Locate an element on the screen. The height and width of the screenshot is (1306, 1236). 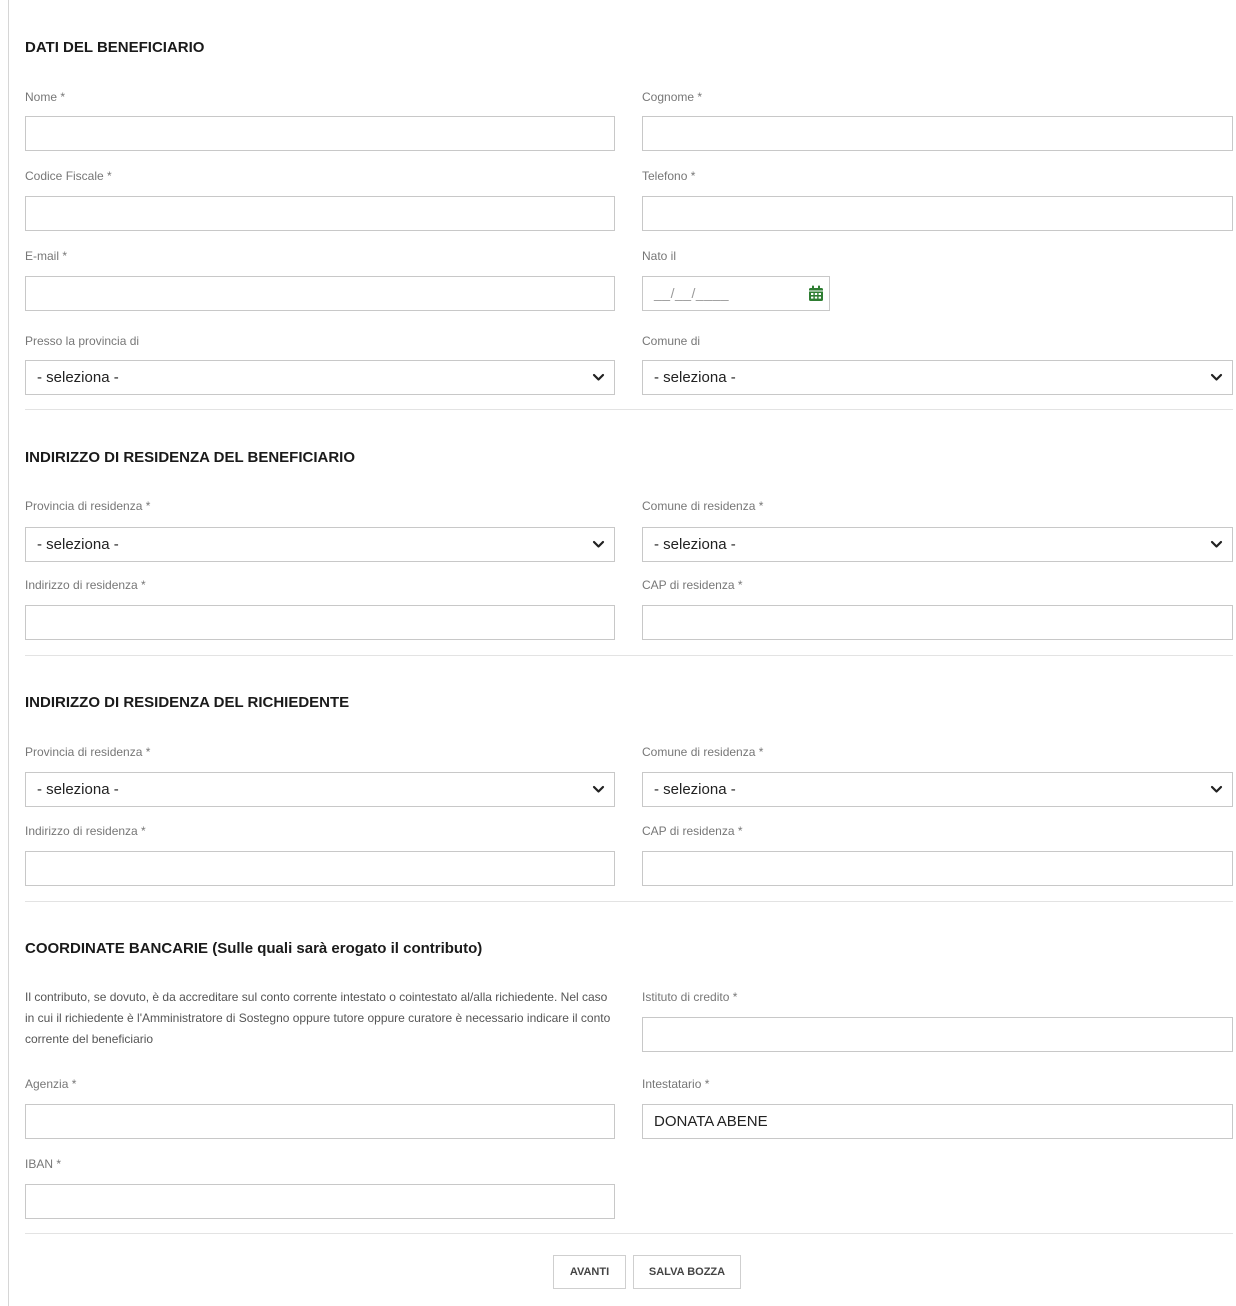
avanti-button: AVANTI is located at coordinates (589, 1272).